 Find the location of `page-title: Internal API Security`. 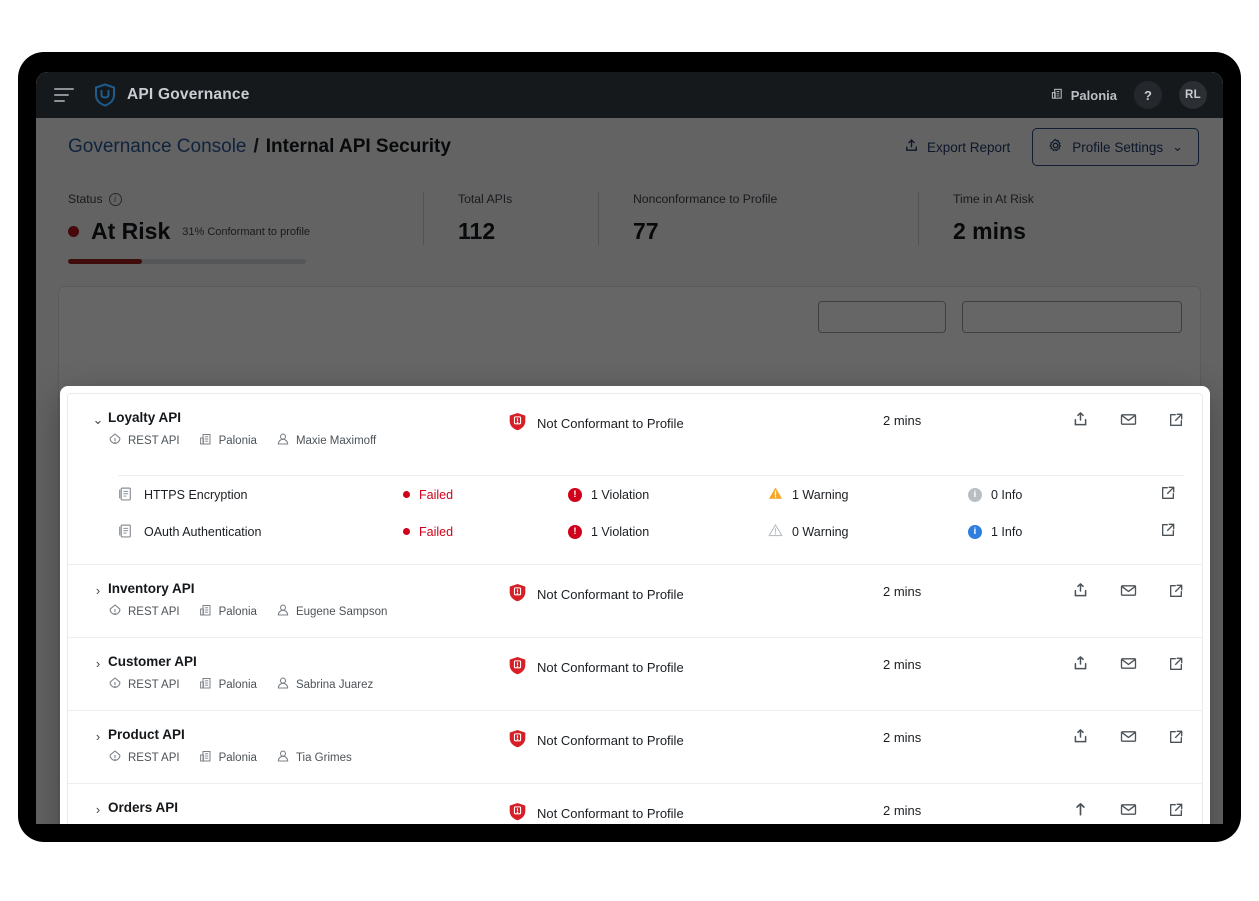

page-title: Internal API Security is located at coordinates (358, 146).